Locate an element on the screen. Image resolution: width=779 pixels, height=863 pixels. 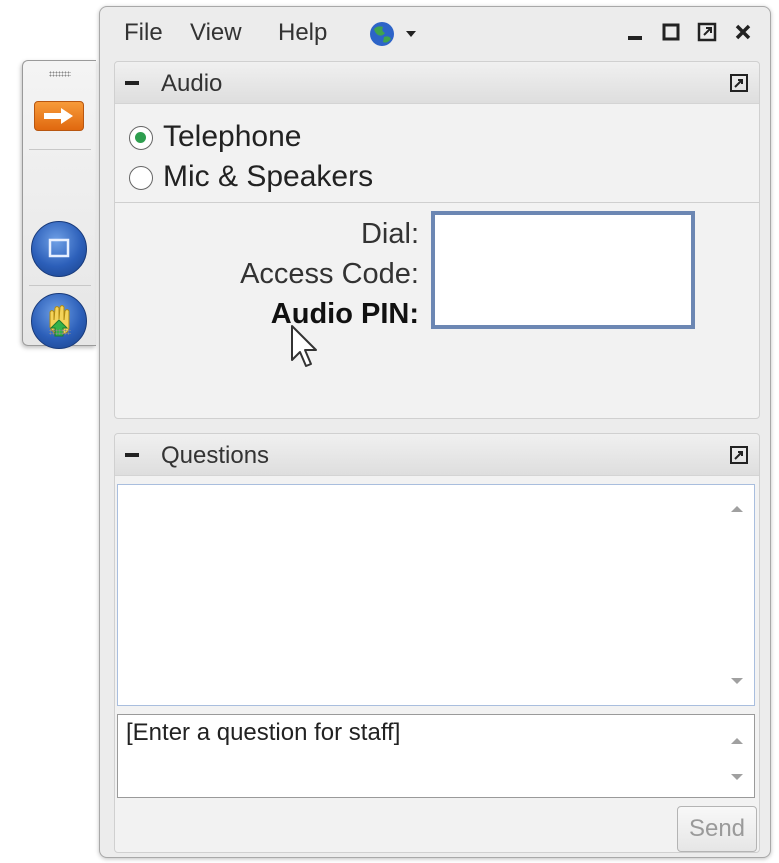
menu-help: Help is located at coordinates (302, 33).